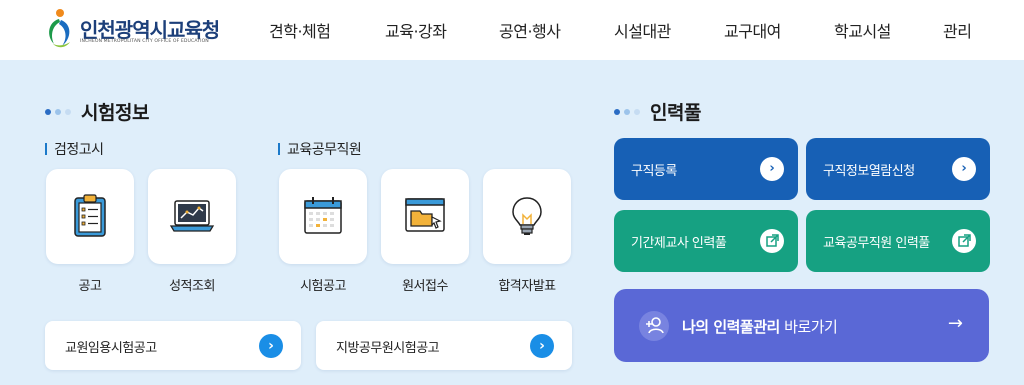 Image resolution: width=1024 pixels, height=385 pixels. I want to click on card-result, so click(527, 216).